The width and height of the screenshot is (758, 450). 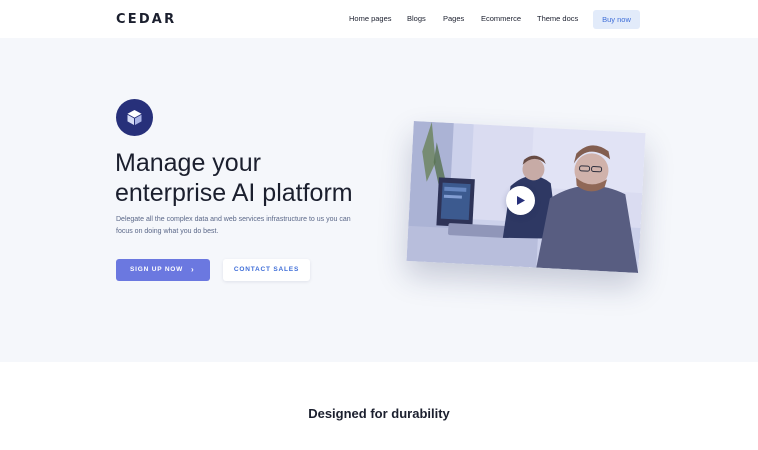 I want to click on cube-icon, so click(x=134, y=117).